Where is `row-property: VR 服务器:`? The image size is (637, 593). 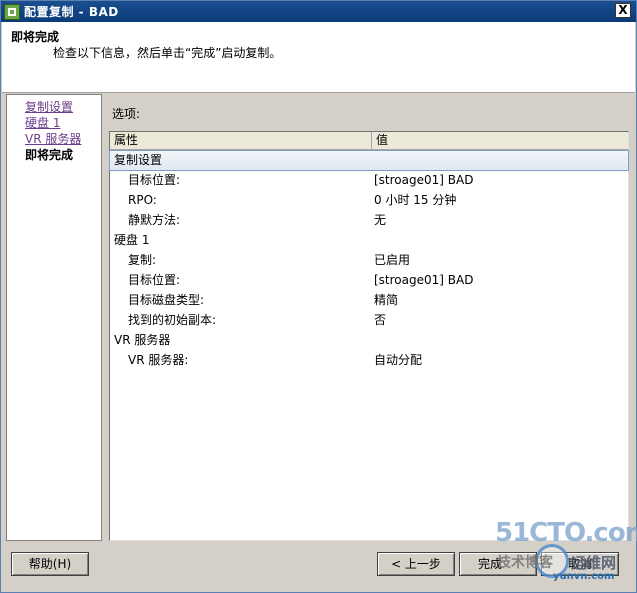 row-property: VR 服务器: is located at coordinates (158, 360).